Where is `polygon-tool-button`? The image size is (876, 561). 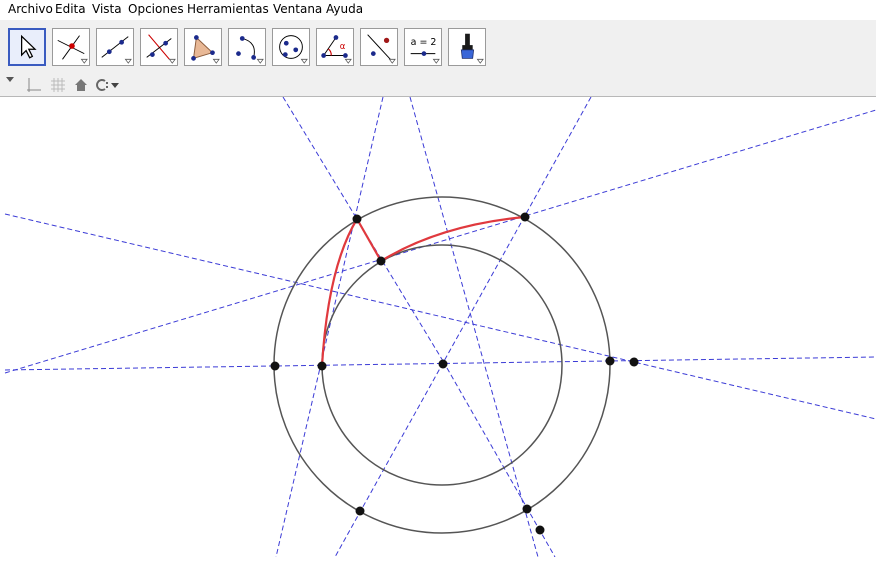
polygon-tool-button is located at coordinates (203, 47).